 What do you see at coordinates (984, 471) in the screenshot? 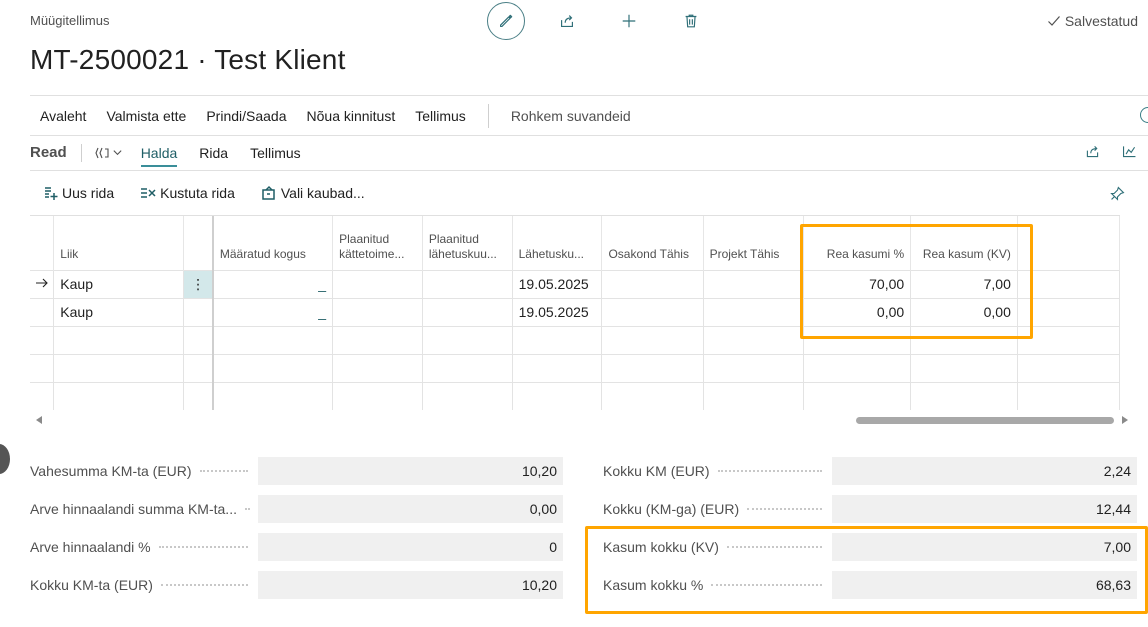
I see `total-value: 2,24` at bounding box center [984, 471].